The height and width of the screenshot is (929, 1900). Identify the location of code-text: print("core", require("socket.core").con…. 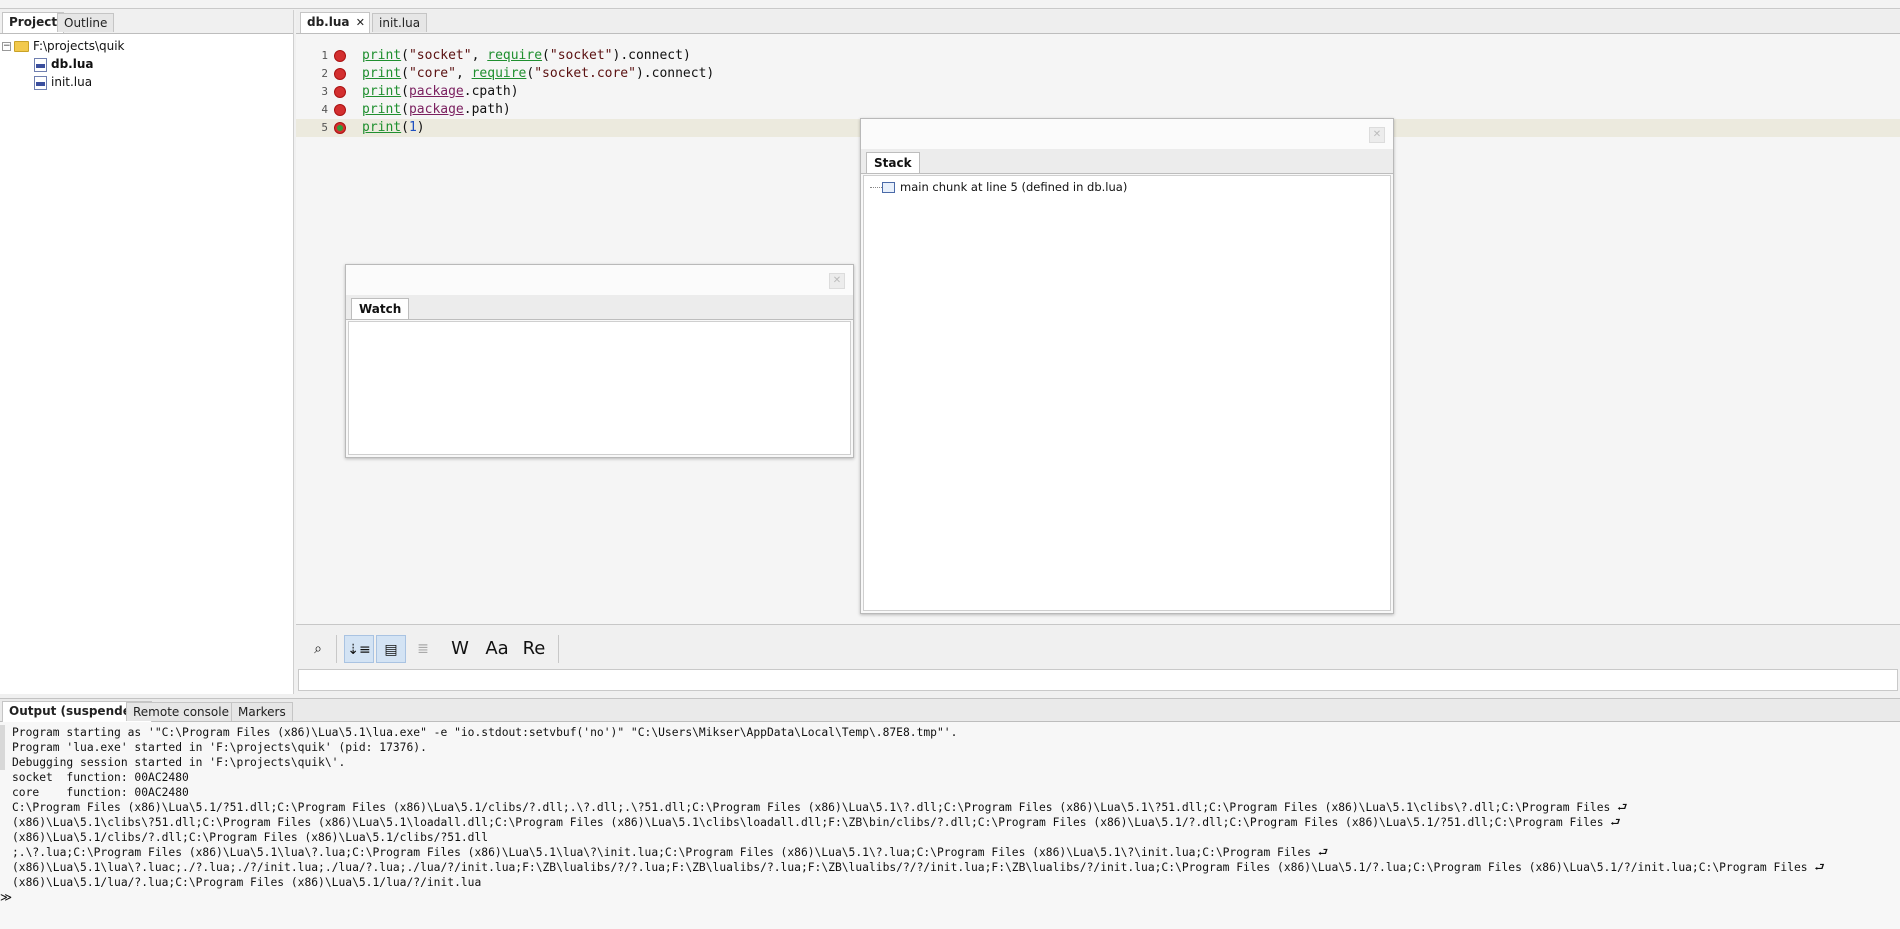
(538, 73).